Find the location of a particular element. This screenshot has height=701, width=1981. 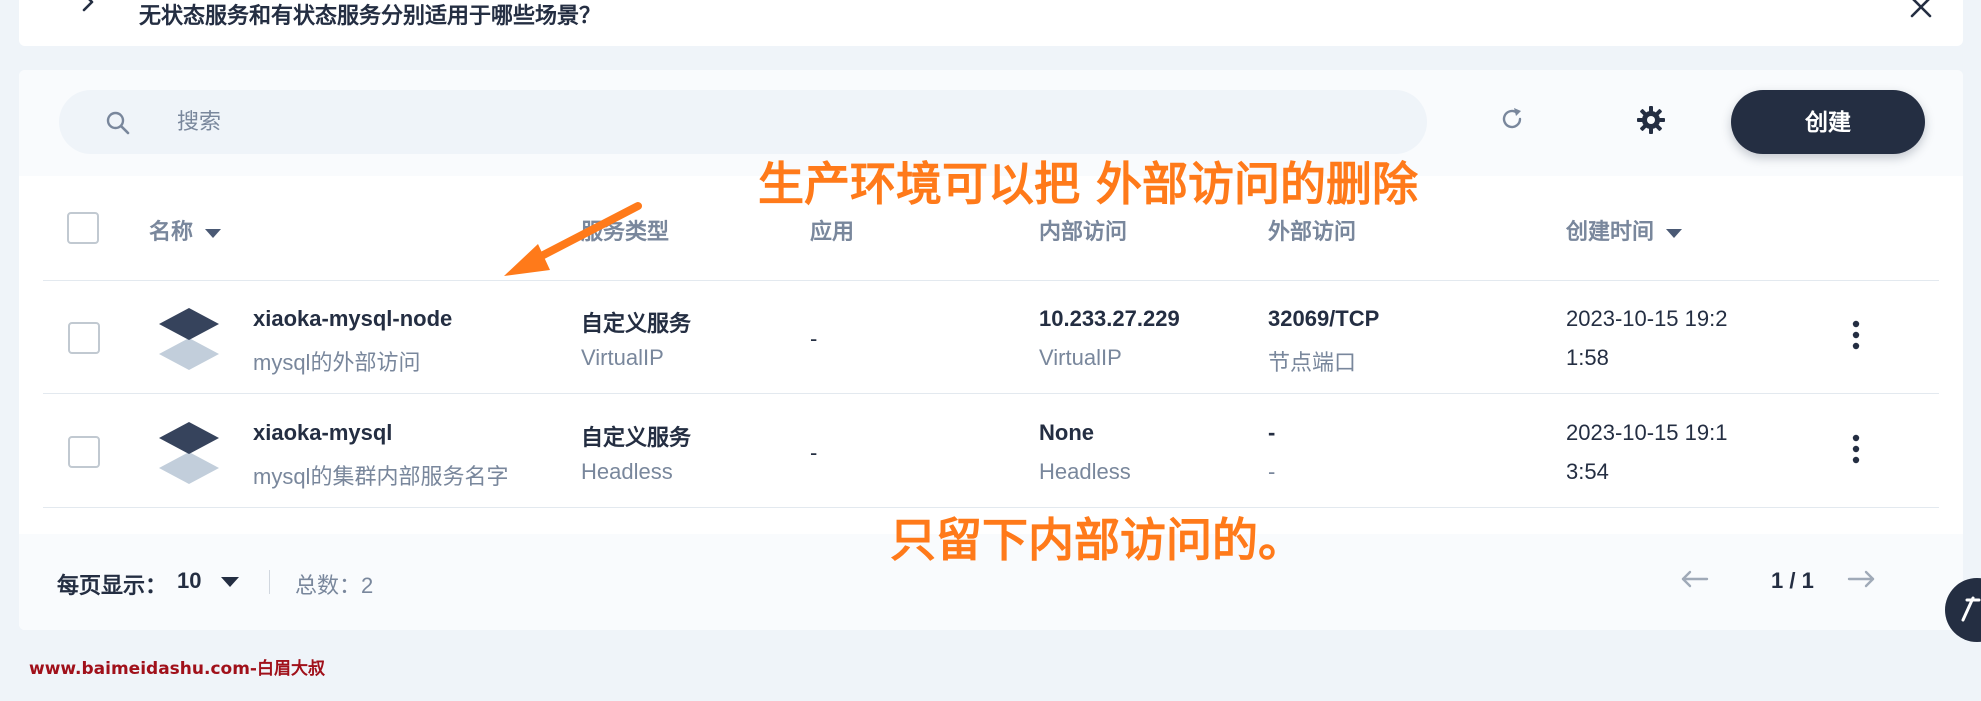

per-page-select: 10 is located at coordinates (189, 581).